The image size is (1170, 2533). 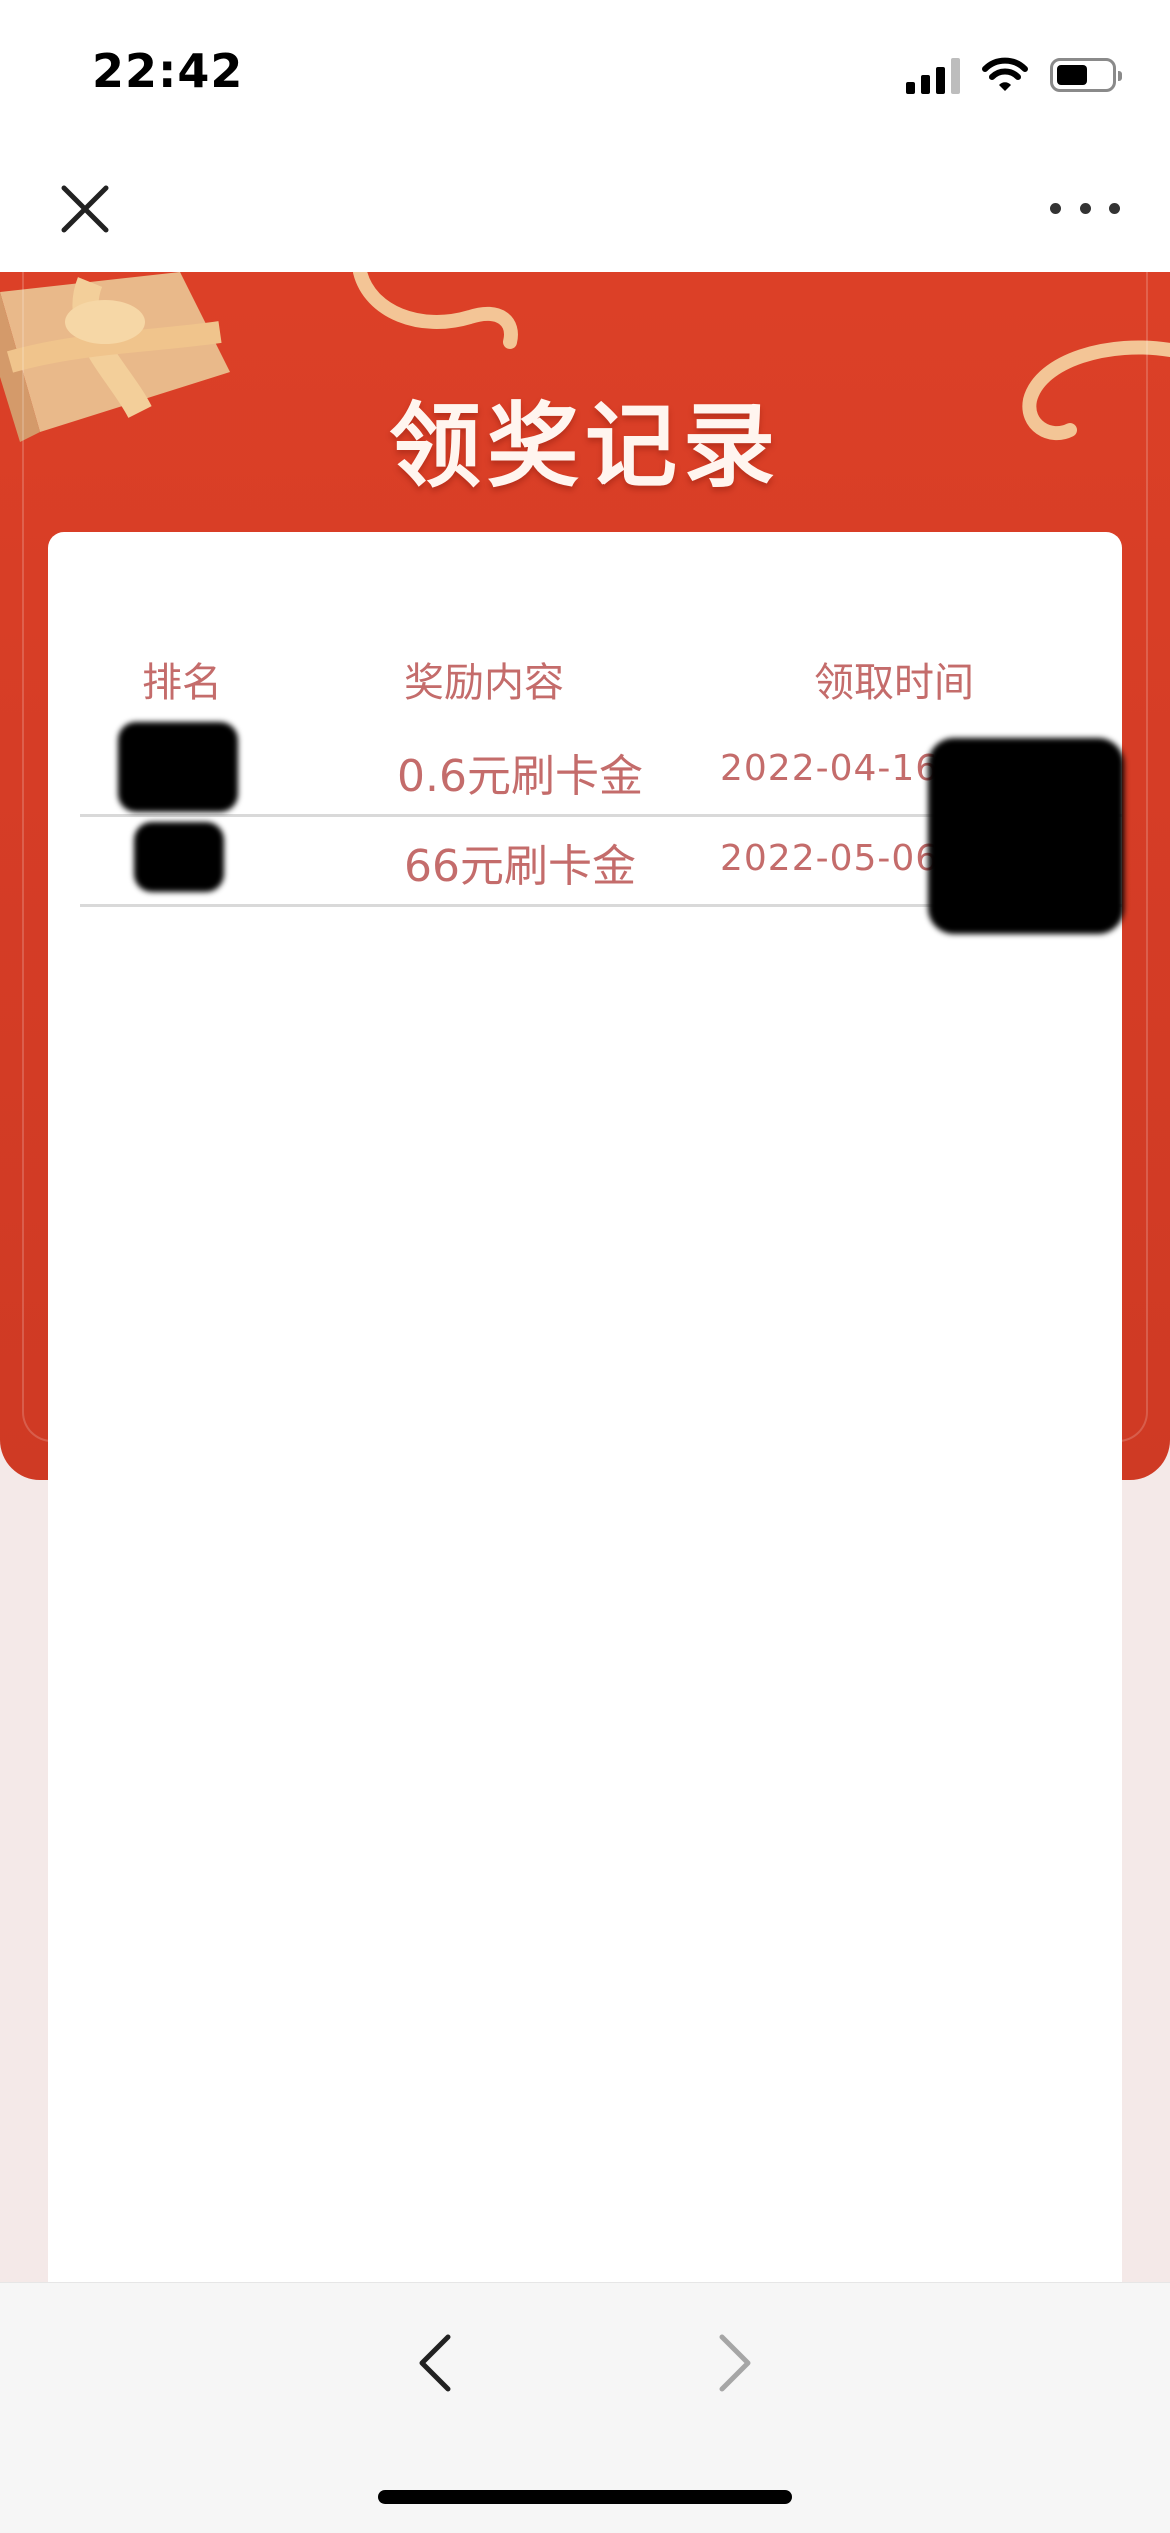 What do you see at coordinates (1086, 75) in the screenshot?
I see `battery-icon` at bounding box center [1086, 75].